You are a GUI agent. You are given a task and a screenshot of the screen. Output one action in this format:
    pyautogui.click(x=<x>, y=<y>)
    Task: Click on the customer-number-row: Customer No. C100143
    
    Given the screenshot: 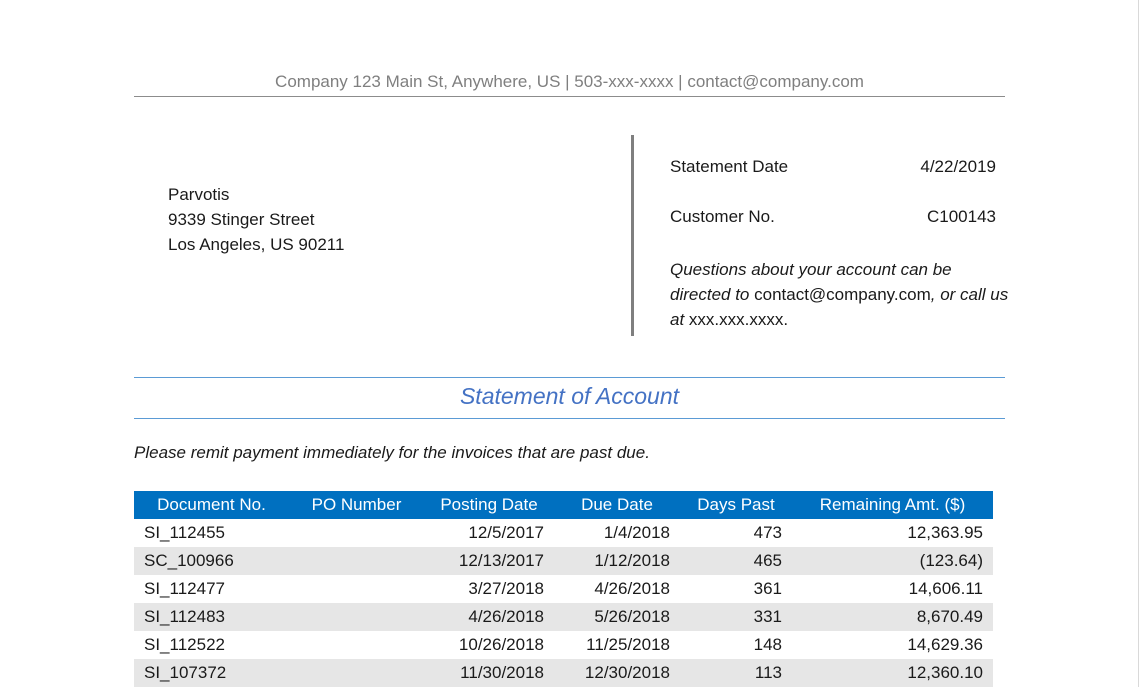 What is the action you would take?
    pyautogui.click(x=833, y=217)
    